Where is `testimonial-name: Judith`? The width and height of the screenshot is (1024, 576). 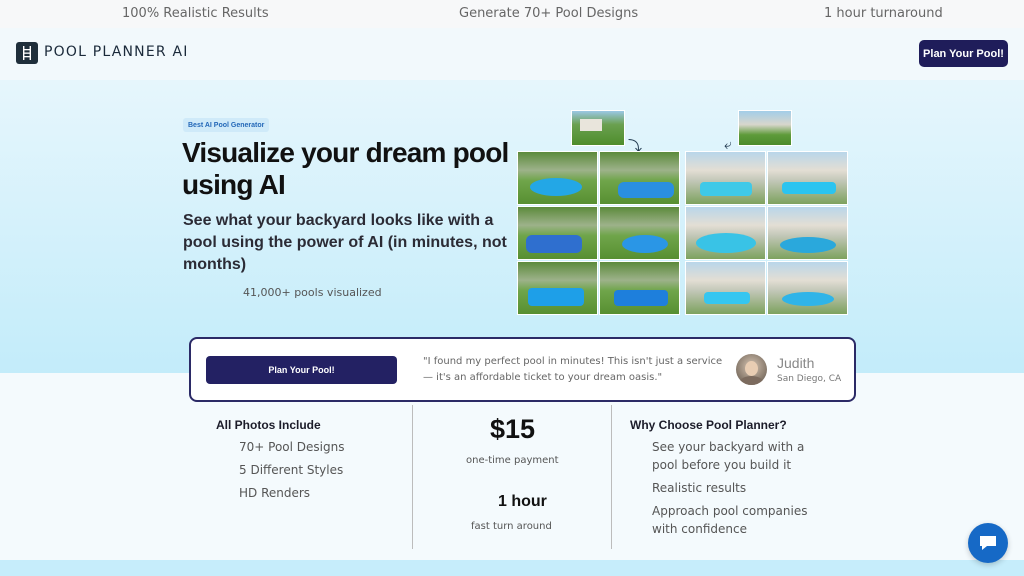 testimonial-name: Judith is located at coordinates (796, 363).